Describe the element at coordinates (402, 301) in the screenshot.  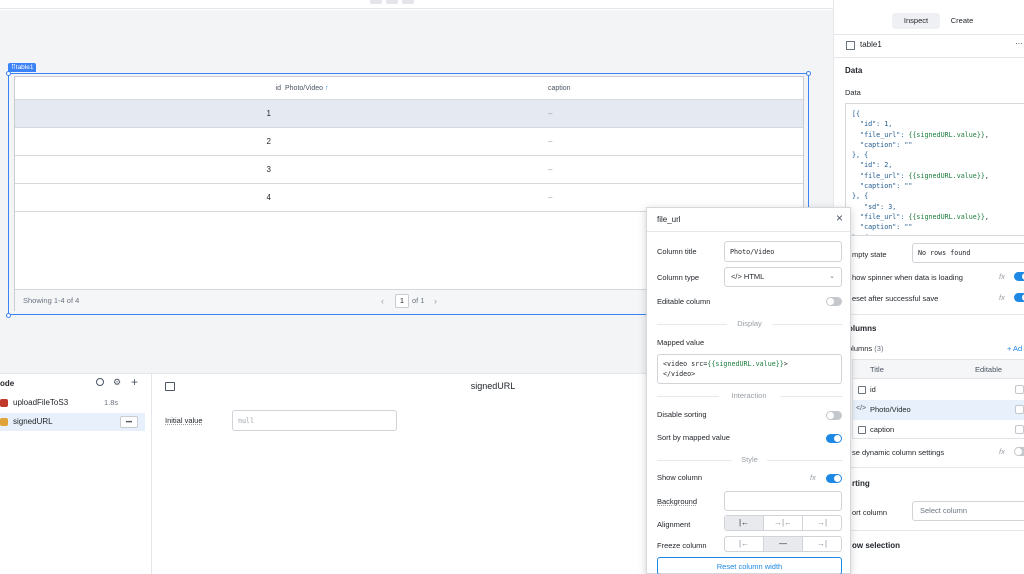
I see `page-number-input: 1` at that location.